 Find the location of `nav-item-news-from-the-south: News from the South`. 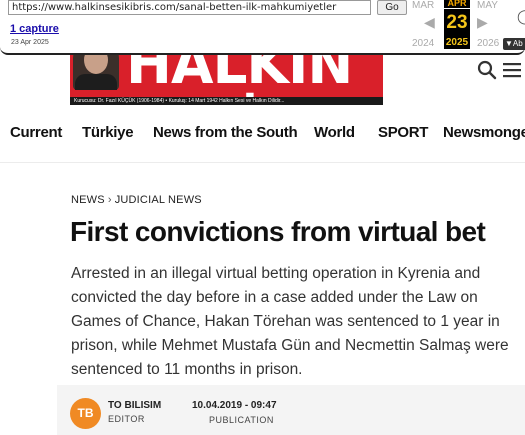

nav-item-news-from-the-south: News from the South is located at coordinates (225, 132).